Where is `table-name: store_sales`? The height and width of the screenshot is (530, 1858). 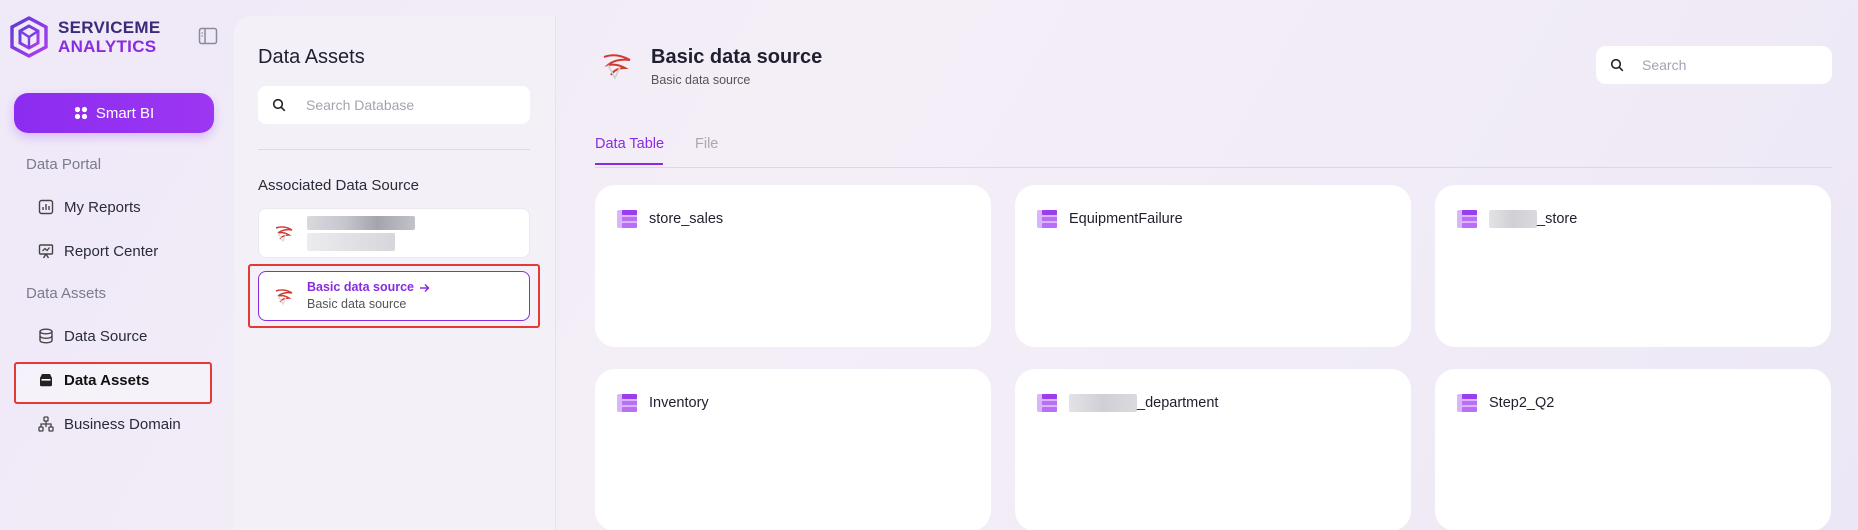
table-name: store_sales is located at coordinates (686, 219).